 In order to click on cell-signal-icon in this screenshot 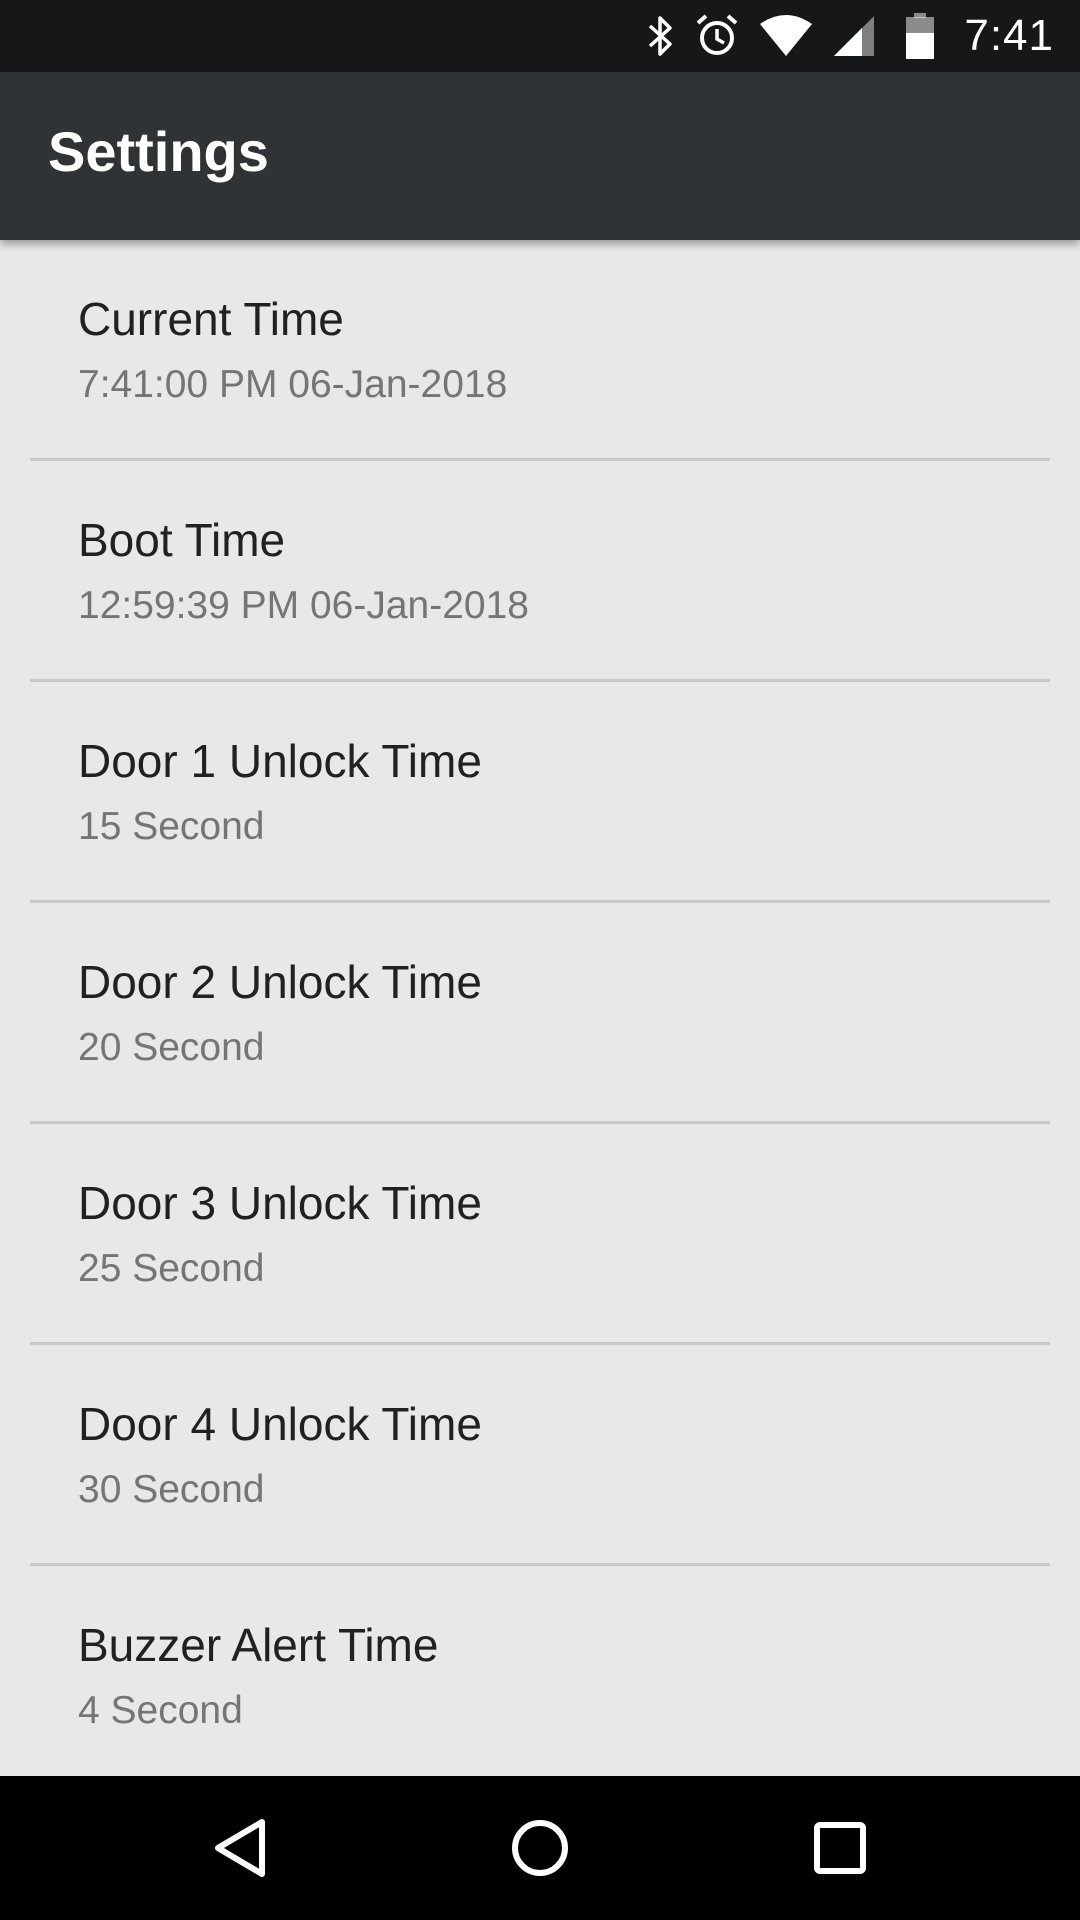, I will do `click(854, 36)`.